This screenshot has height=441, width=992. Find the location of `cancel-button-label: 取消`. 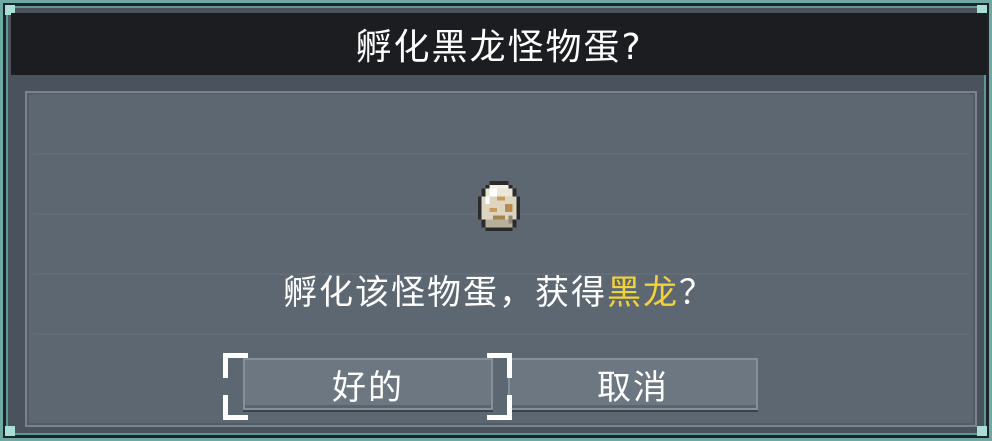

cancel-button-label: 取消 is located at coordinates (633, 387).